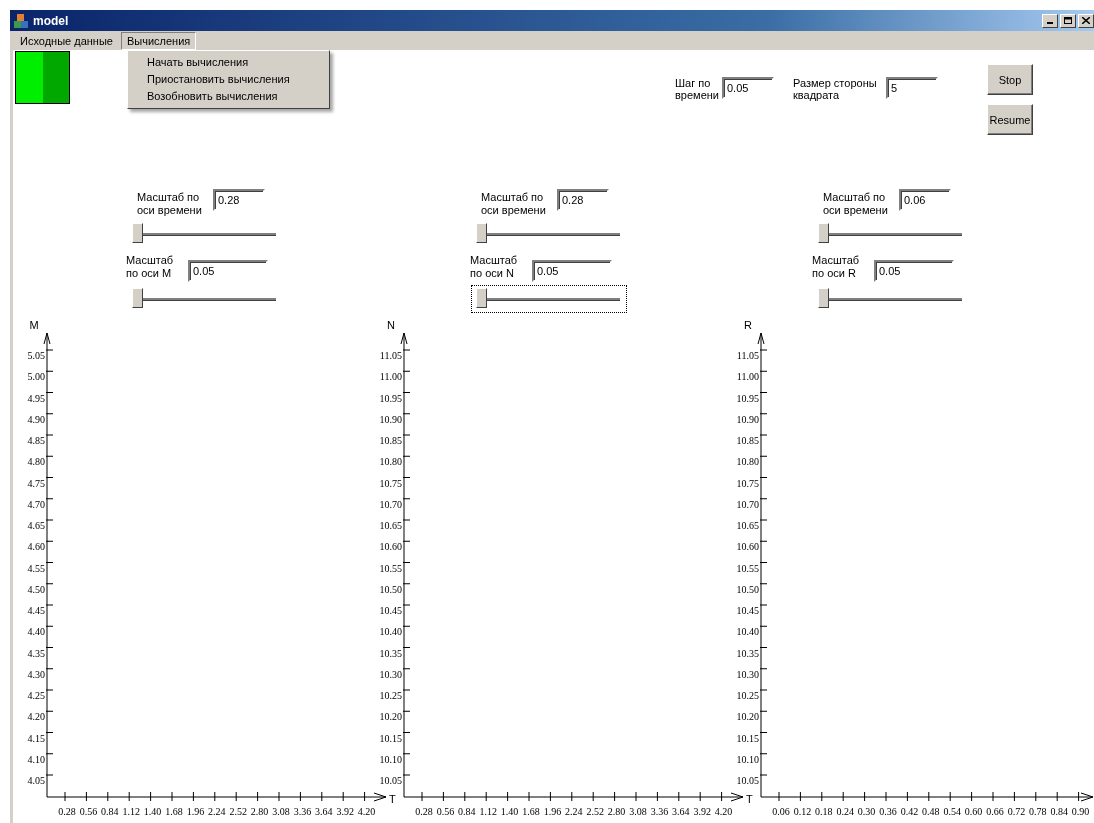 This screenshot has height=823, width=1094. Describe the element at coordinates (324, 811) in the screenshot. I see `tick-label: 3.64` at that location.